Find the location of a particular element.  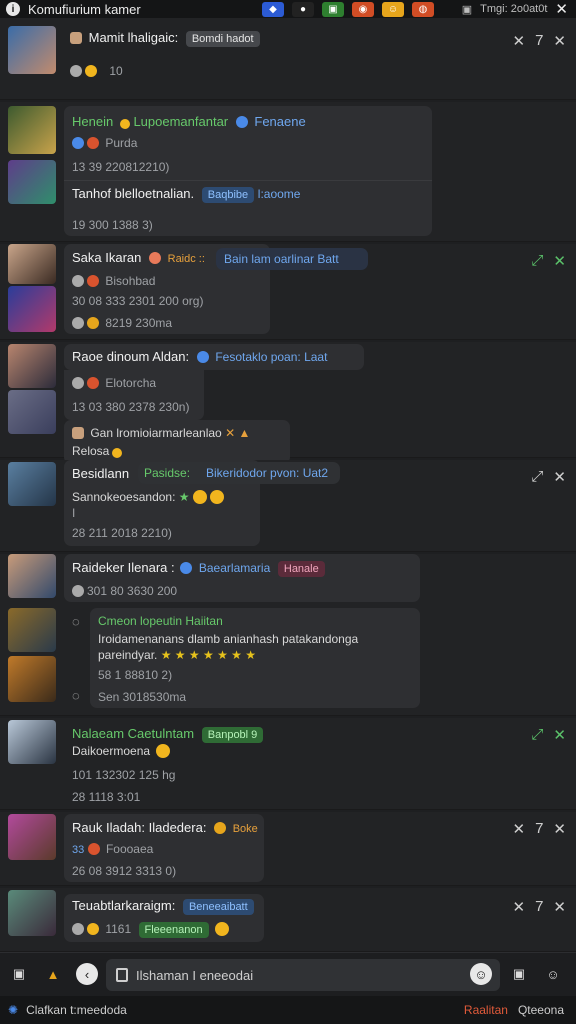

timestamp: 301 80 3630 200 is located at coordinates (124, 591).